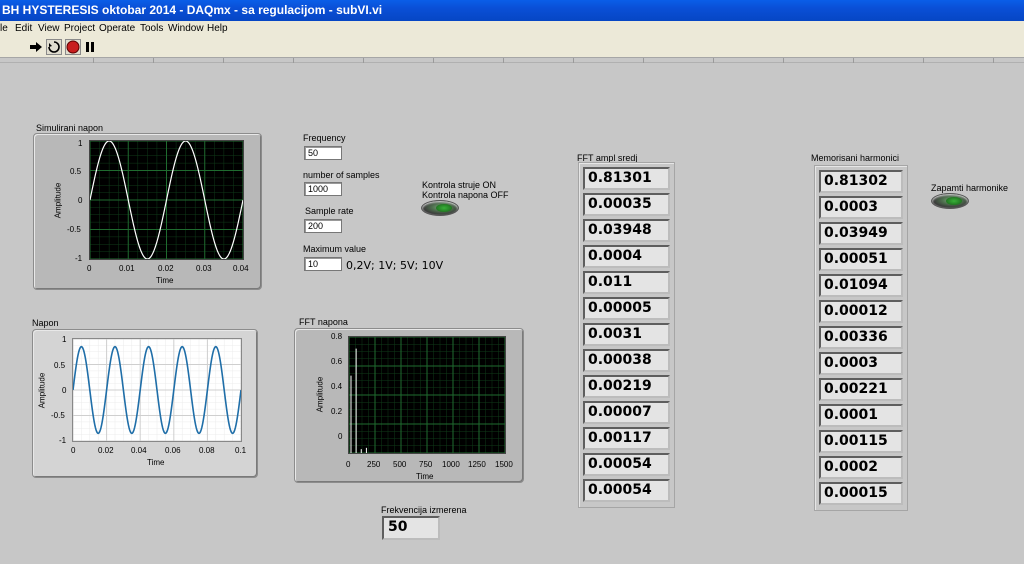 This screenshot has width=1024, height=564. What do you see at coordinates (950, 201) in the screenshot?
I see `zapamti-harmonike-button` at bounding box center [950, 201].